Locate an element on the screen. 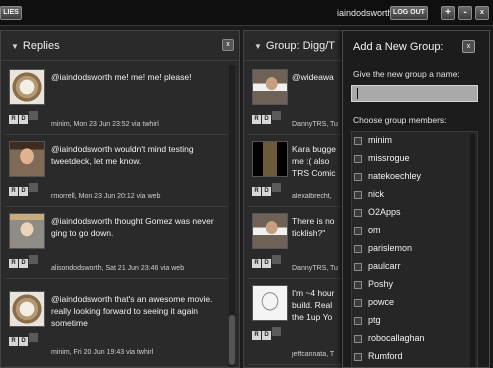 The height and width of the screenshot is (368, 493). column-scrollbar is located at coordinates (232, 216).